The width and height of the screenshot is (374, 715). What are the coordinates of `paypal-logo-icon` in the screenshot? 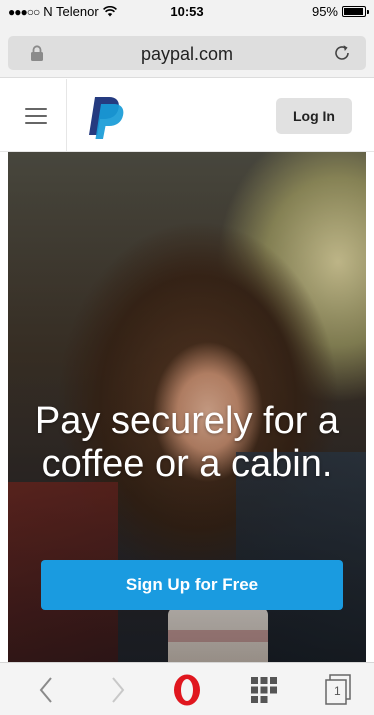 It's located at (106, 117).